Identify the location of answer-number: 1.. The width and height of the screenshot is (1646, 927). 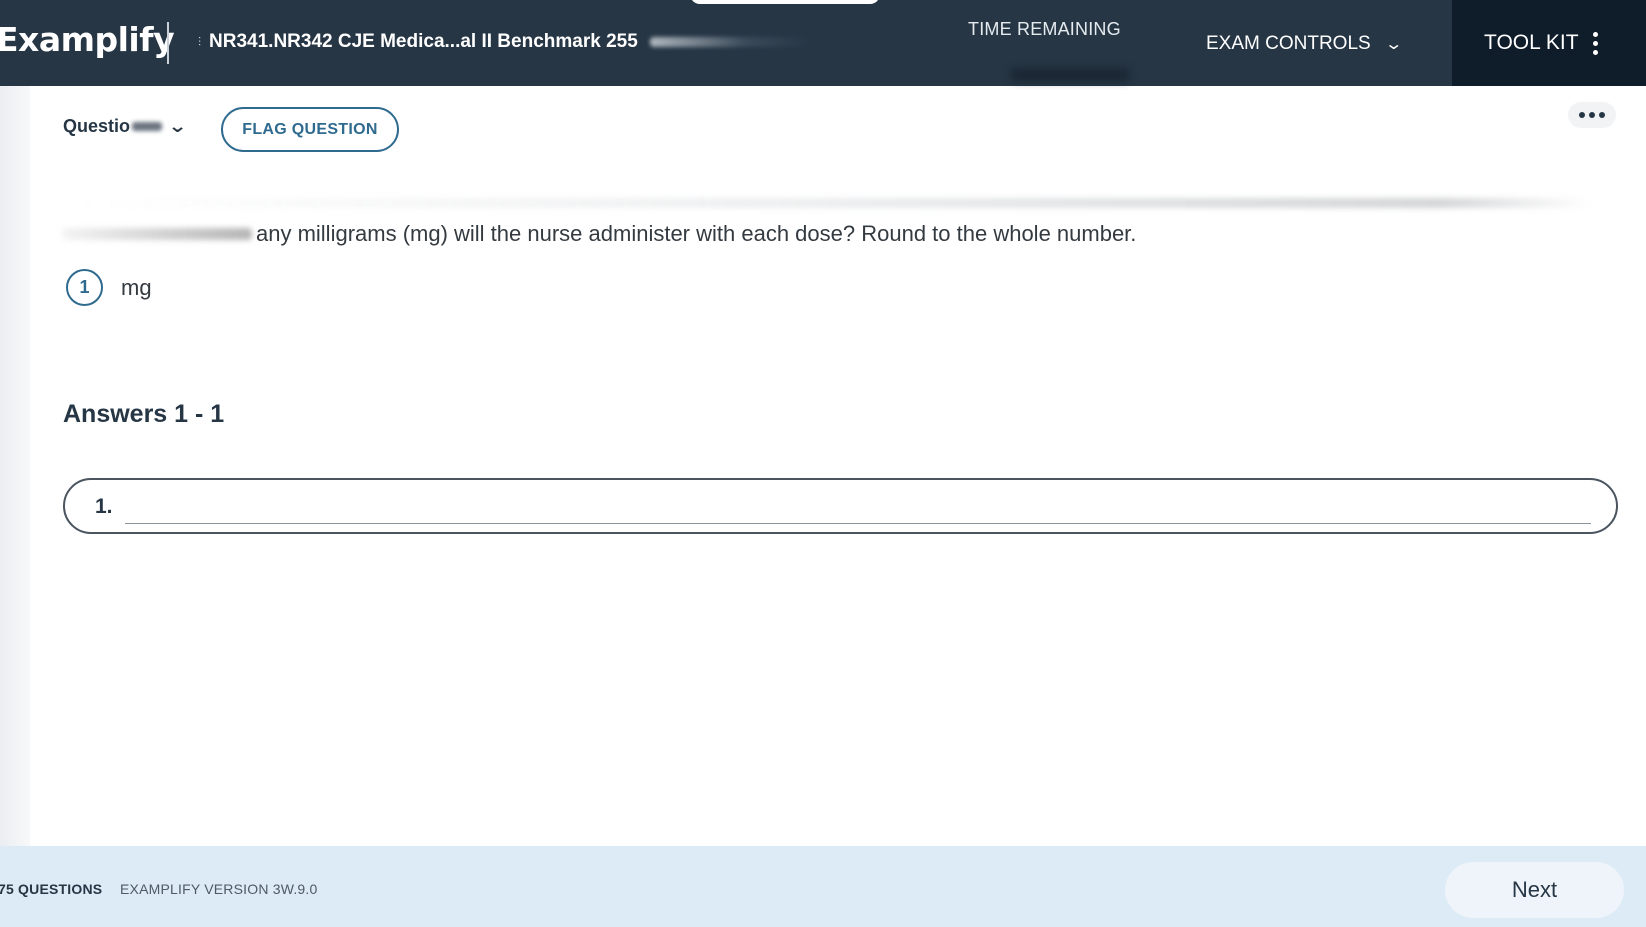
(104, 506).